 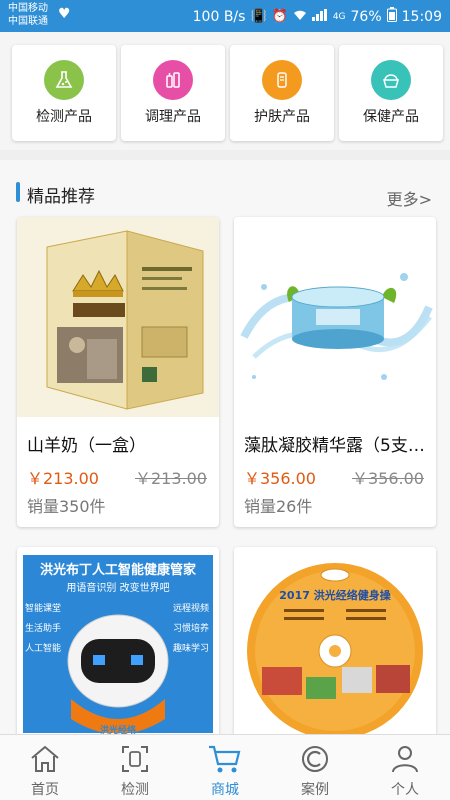 I want to click on category-conditioning: 调理产品, so click(x=173, y=93).